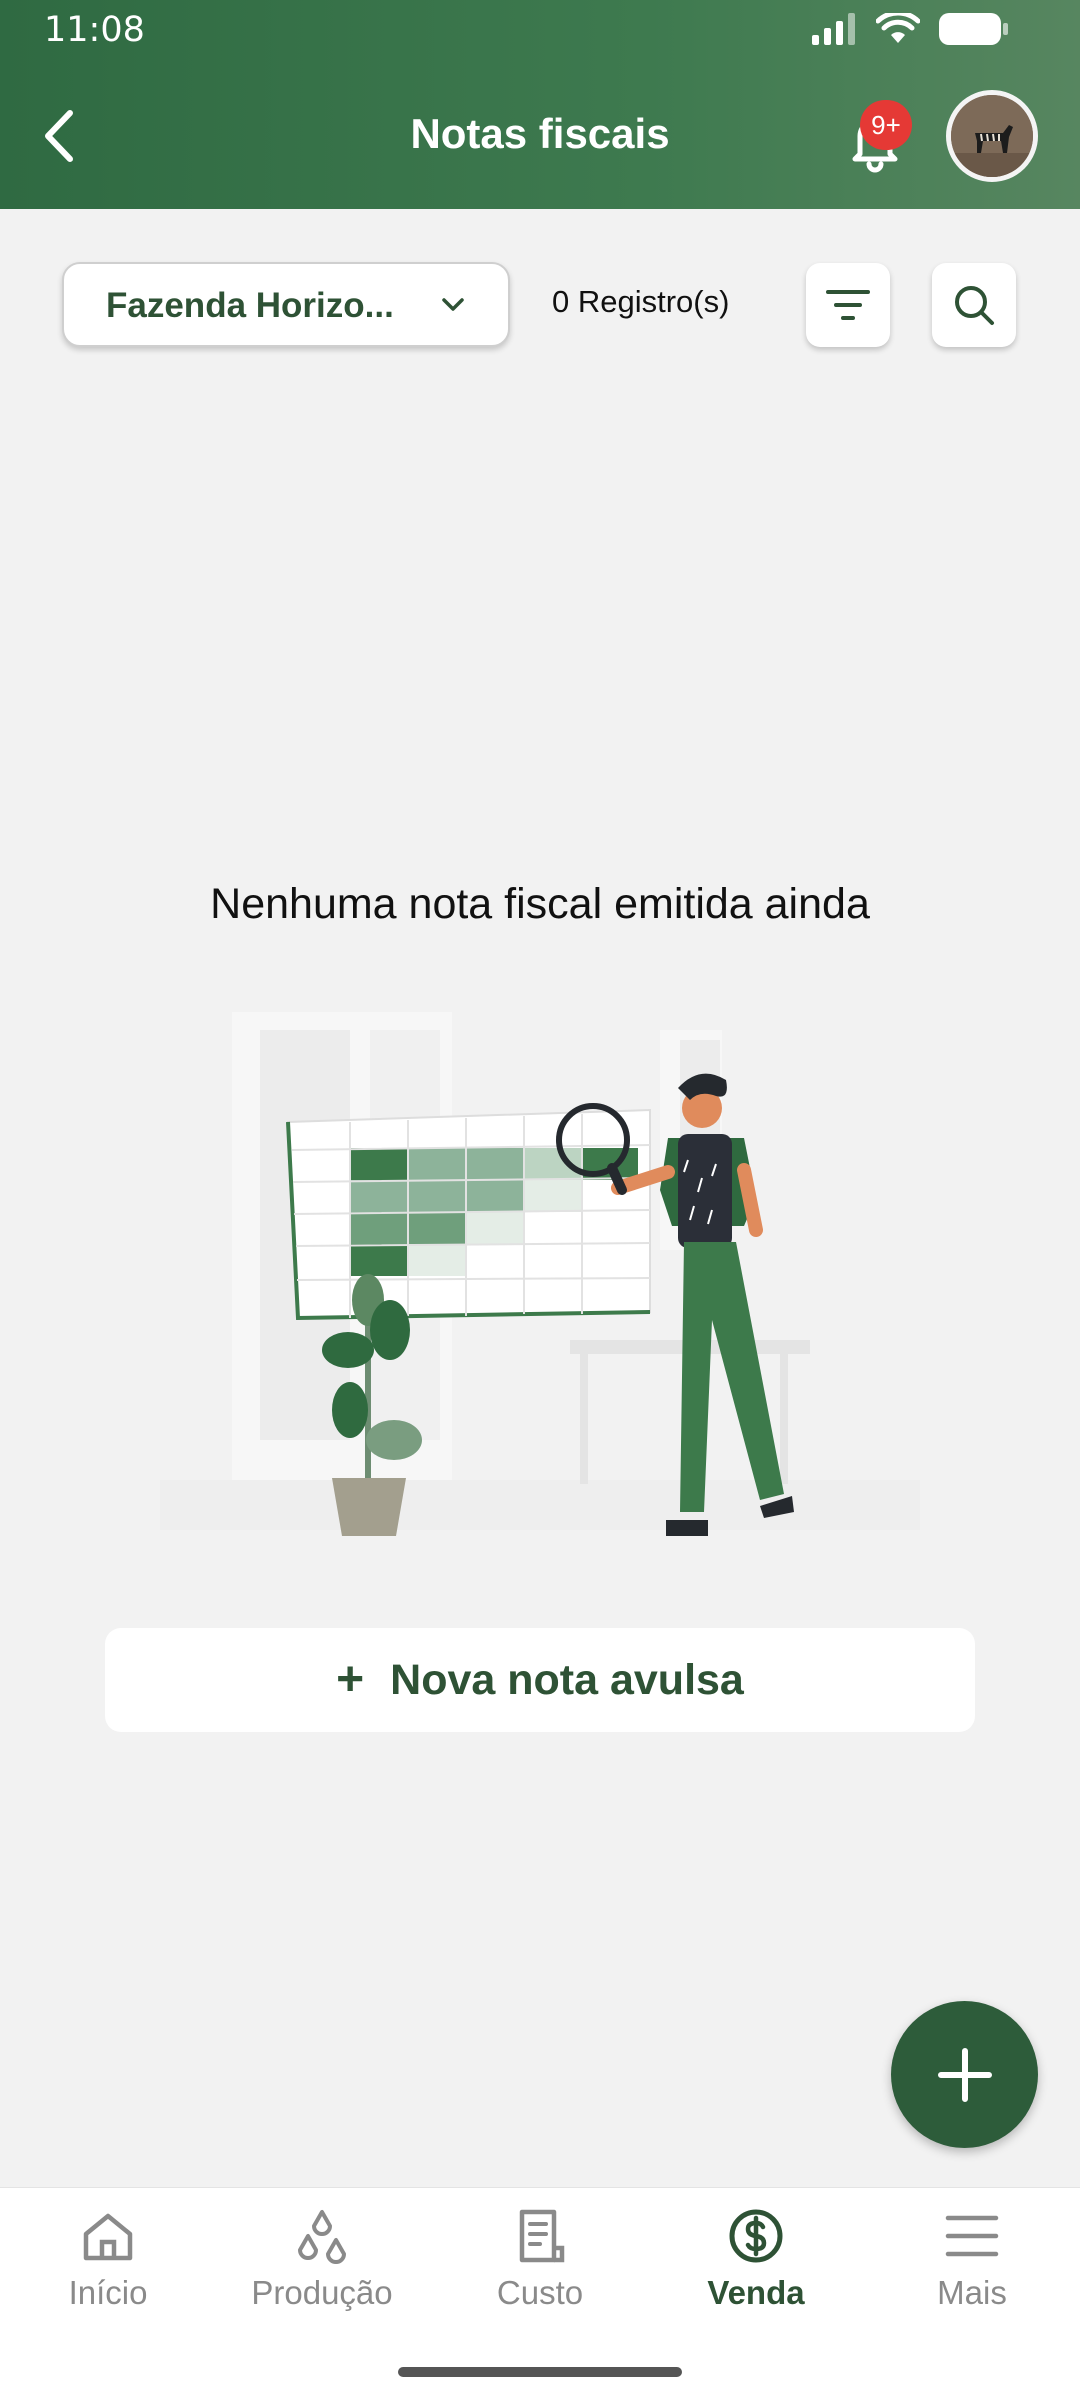 The height and width of the screenshot is (2400, 1080). Describe the element at coordinates (756, 2236) in the screenshot. I see `dollar-circle-icon` at that location.